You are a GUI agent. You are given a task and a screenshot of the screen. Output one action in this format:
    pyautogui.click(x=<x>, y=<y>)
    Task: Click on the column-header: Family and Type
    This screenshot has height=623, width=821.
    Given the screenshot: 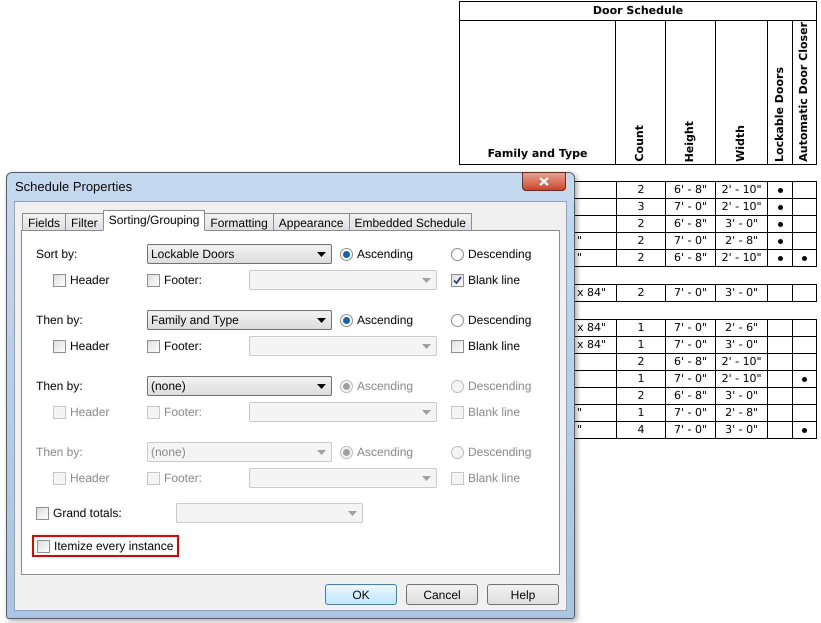 What is the action you would take?
    pyautogui.click(x=538, y=154)
    